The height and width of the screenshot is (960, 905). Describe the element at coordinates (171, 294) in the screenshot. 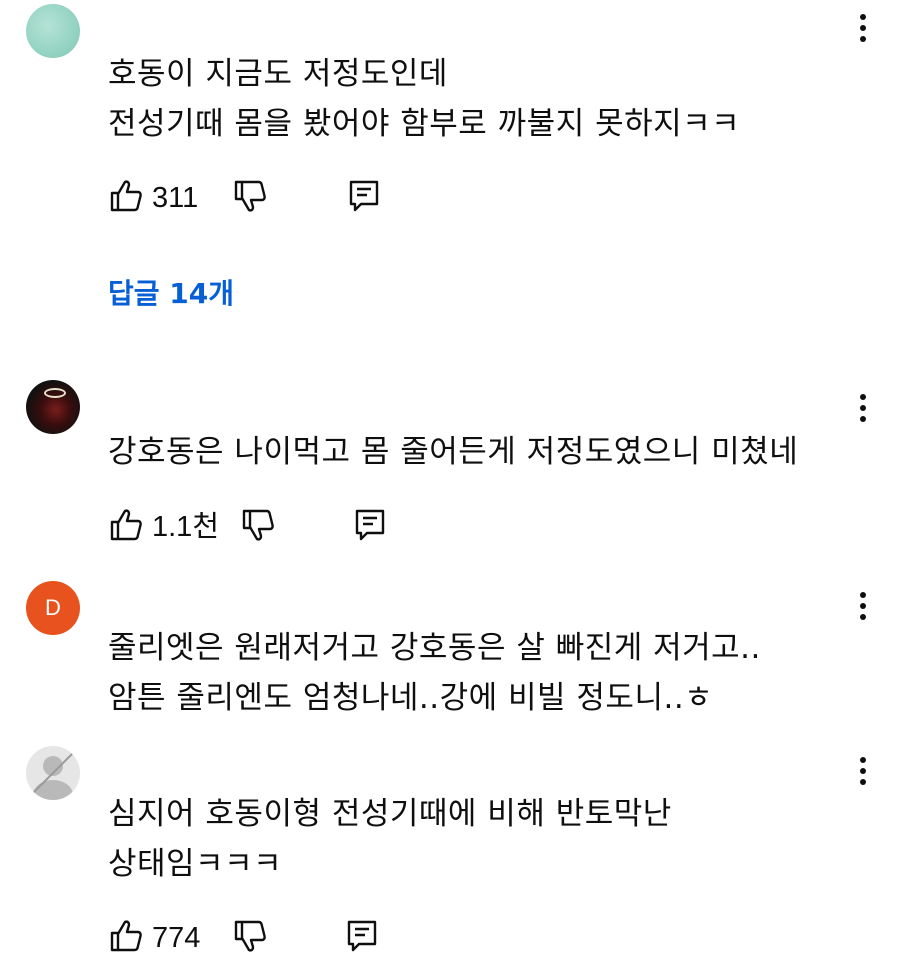

I see `view-replies-button: 답글 14개` at that location.